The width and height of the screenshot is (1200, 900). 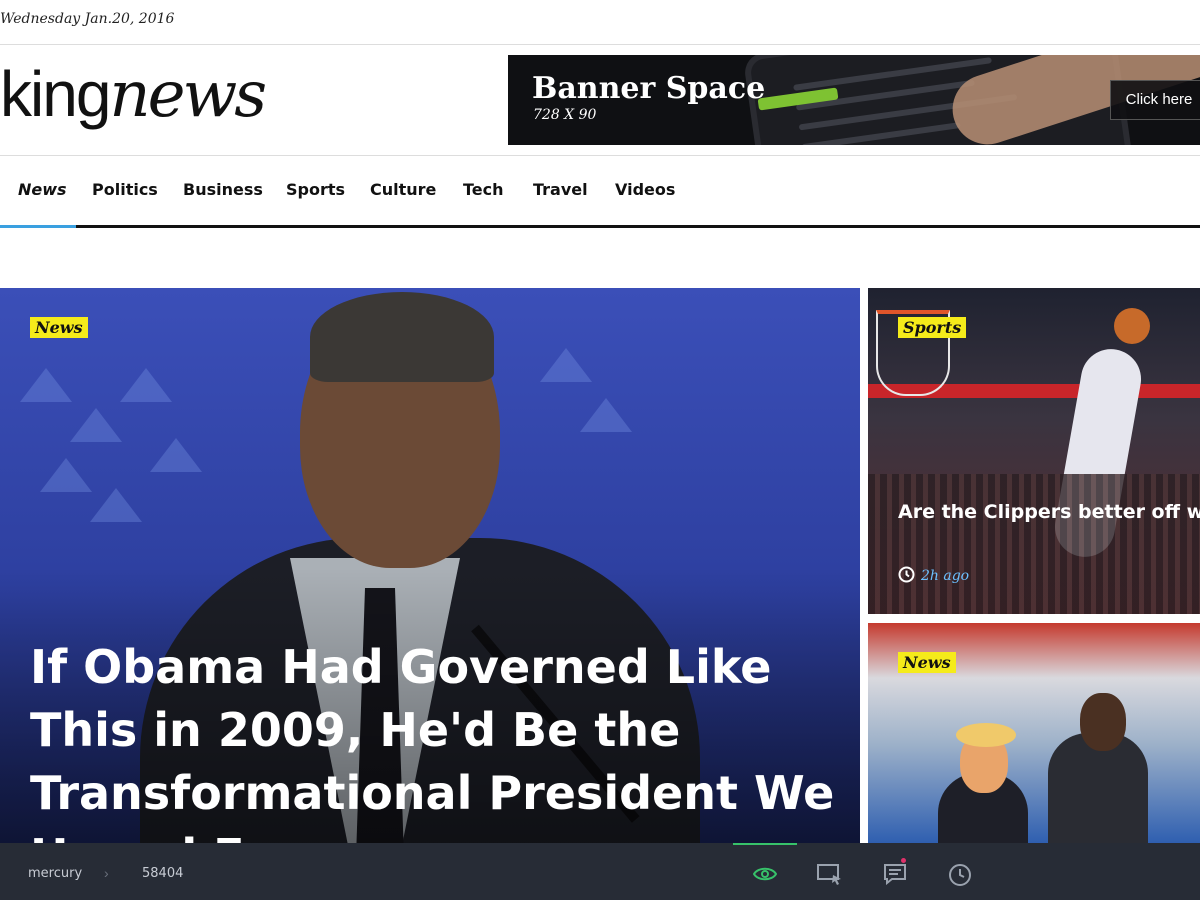 I want to click on logo-news: news, so click(x=188, y=95).